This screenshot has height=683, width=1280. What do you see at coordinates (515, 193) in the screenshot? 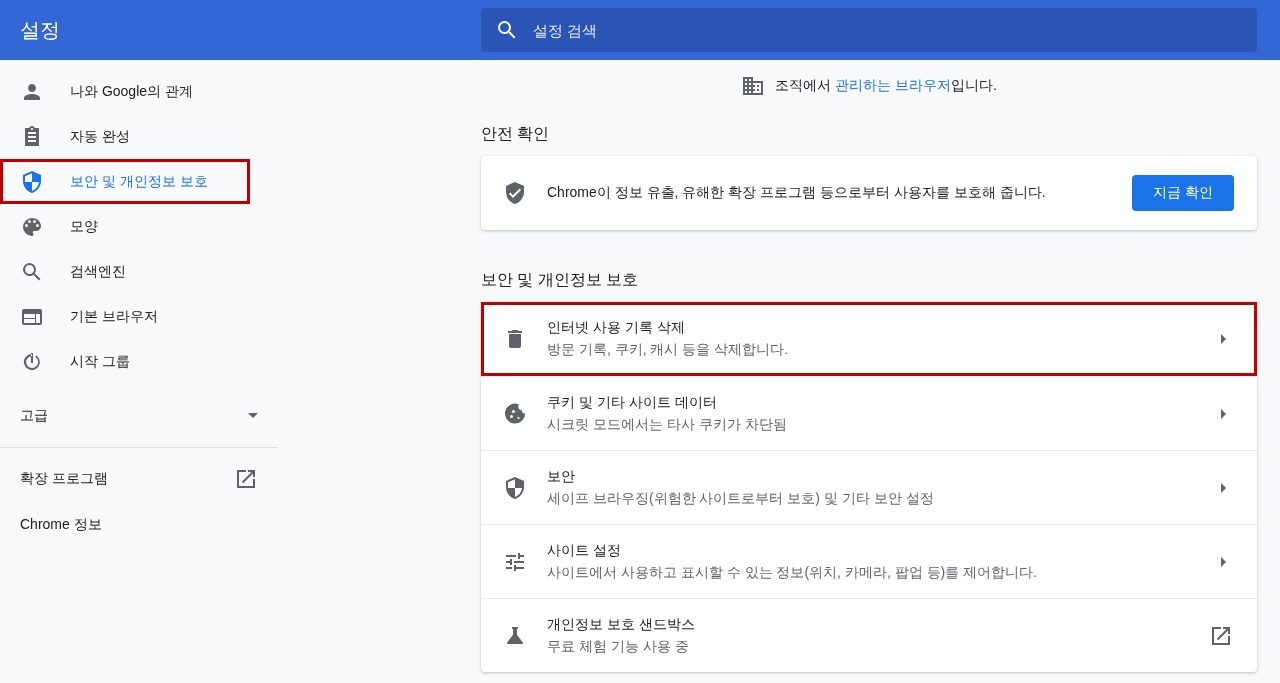
I see `shield-check-icon` at bounding box center [515, 193].